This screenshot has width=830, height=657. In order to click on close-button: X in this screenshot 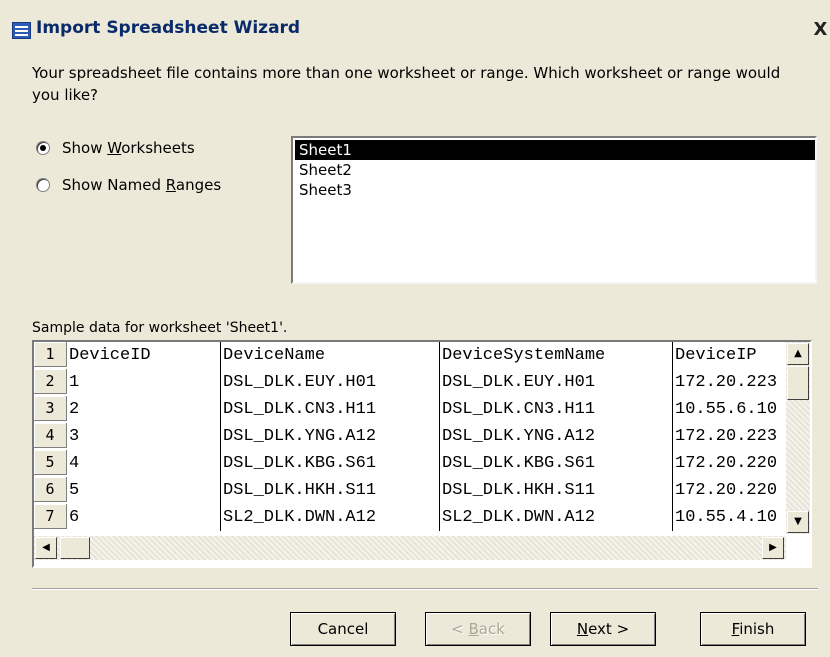, I will do `click(820, 29)`.